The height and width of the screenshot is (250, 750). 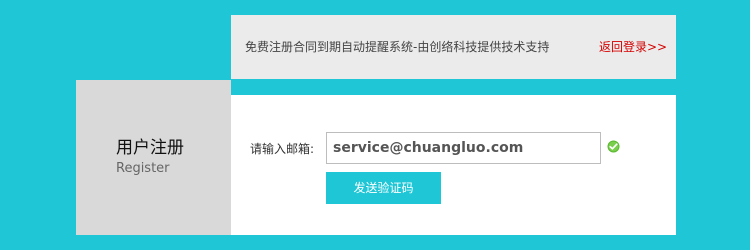 What do you see at coordinates (150, 148) in the screenshot?
I see `register-title: 用户注册` at bounding box center [150, 148].